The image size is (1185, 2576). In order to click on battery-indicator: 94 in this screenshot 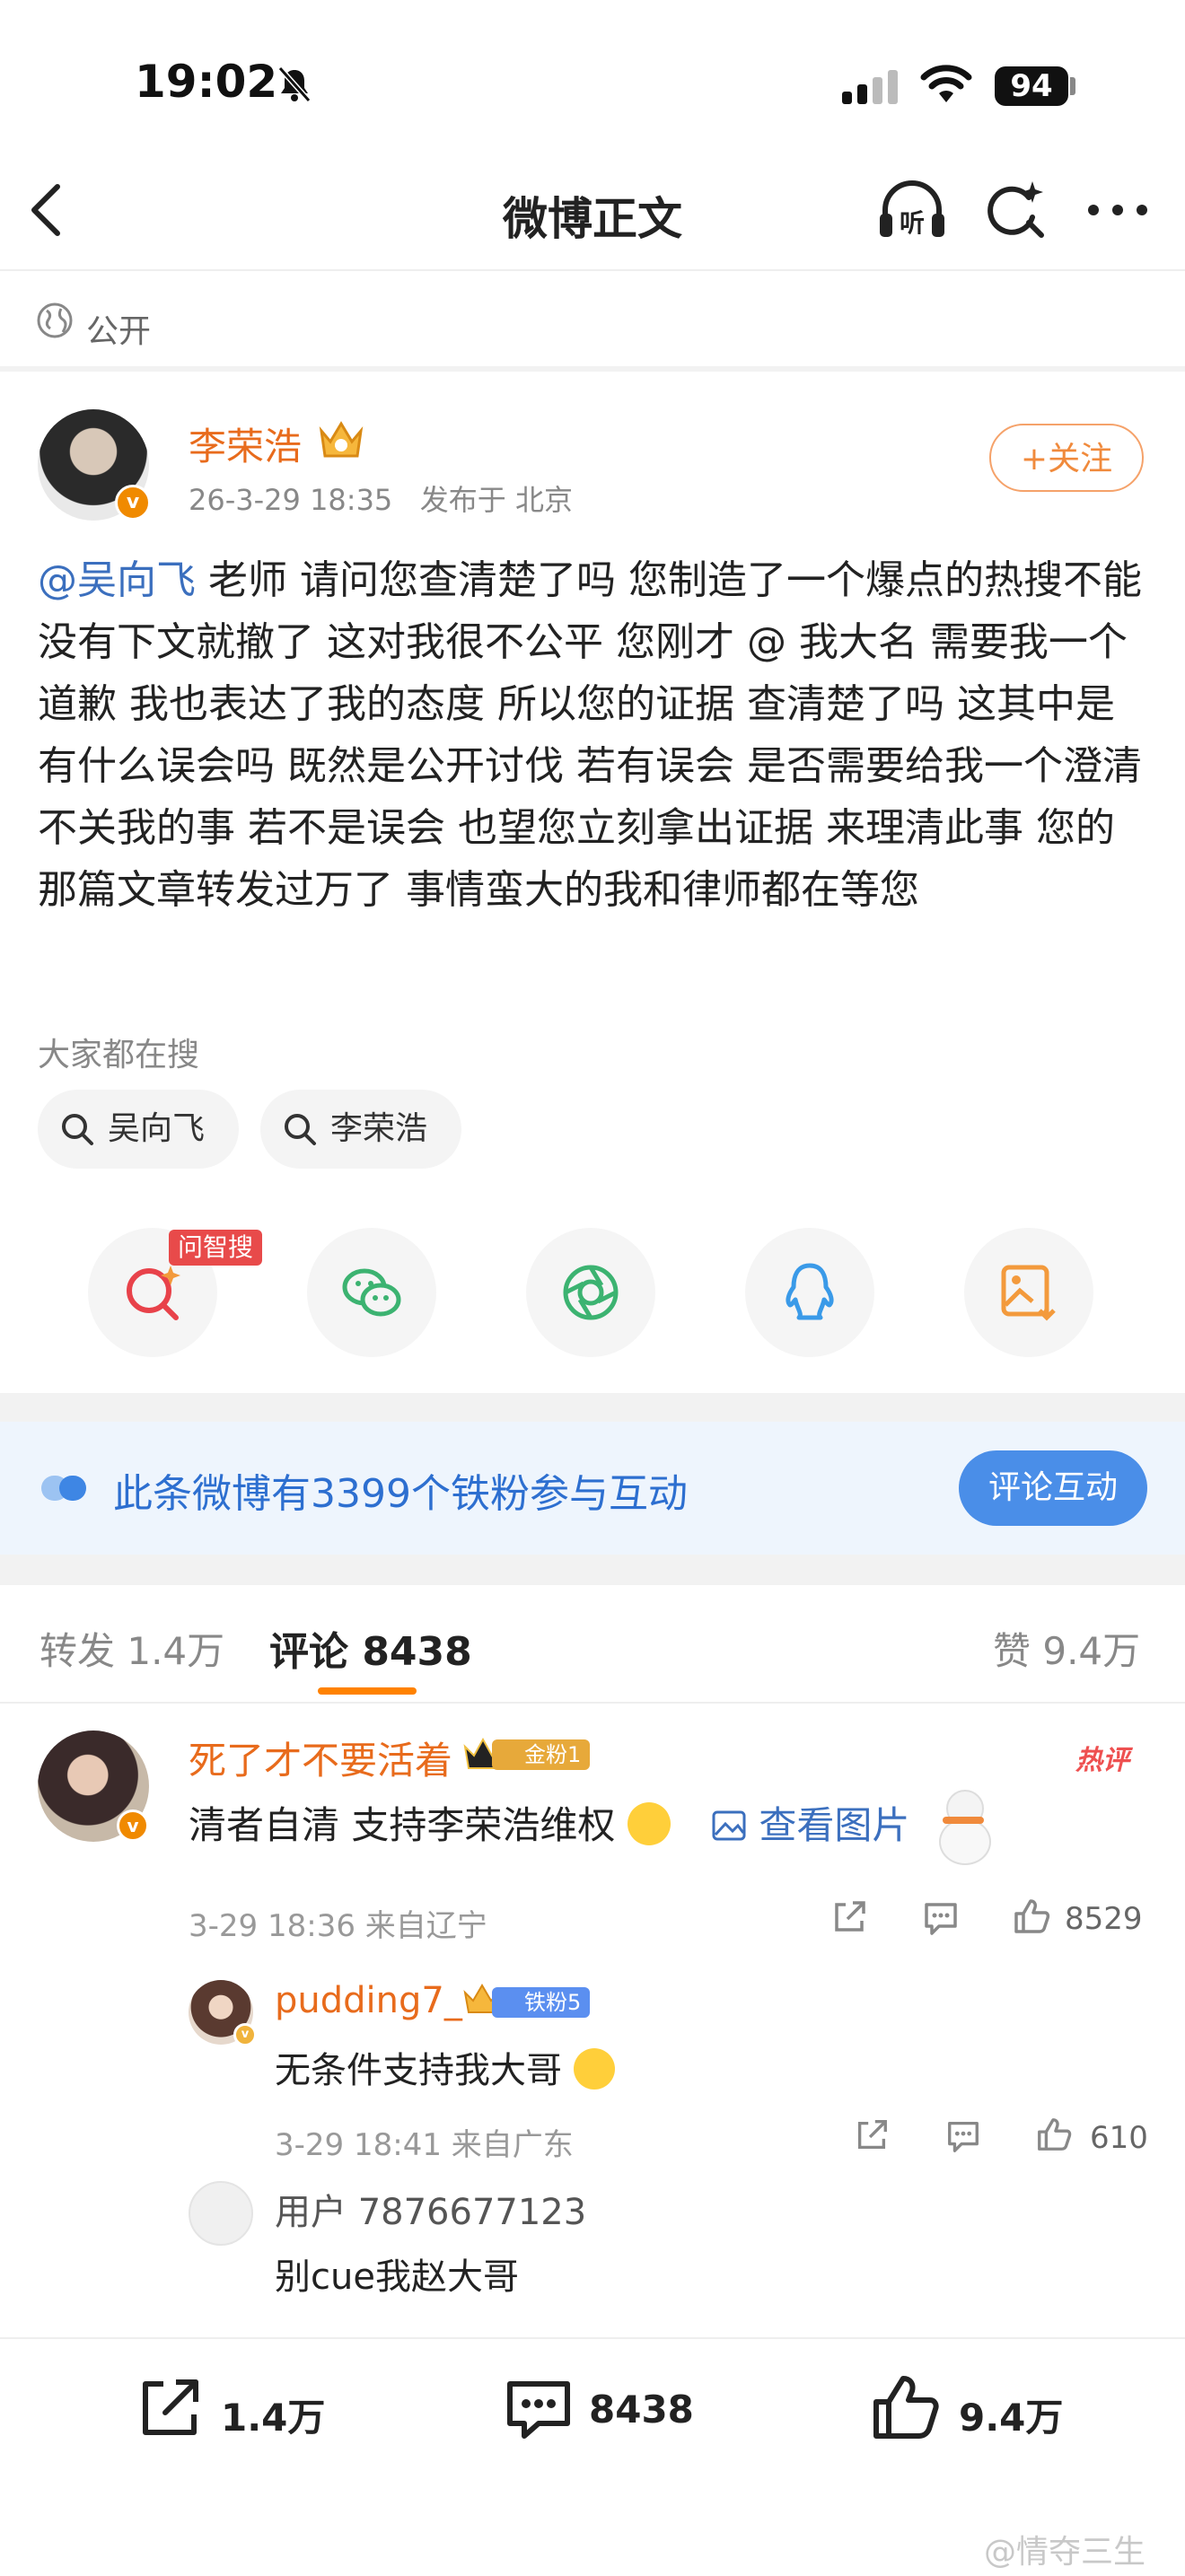, I will do `click(1031, 86)`.